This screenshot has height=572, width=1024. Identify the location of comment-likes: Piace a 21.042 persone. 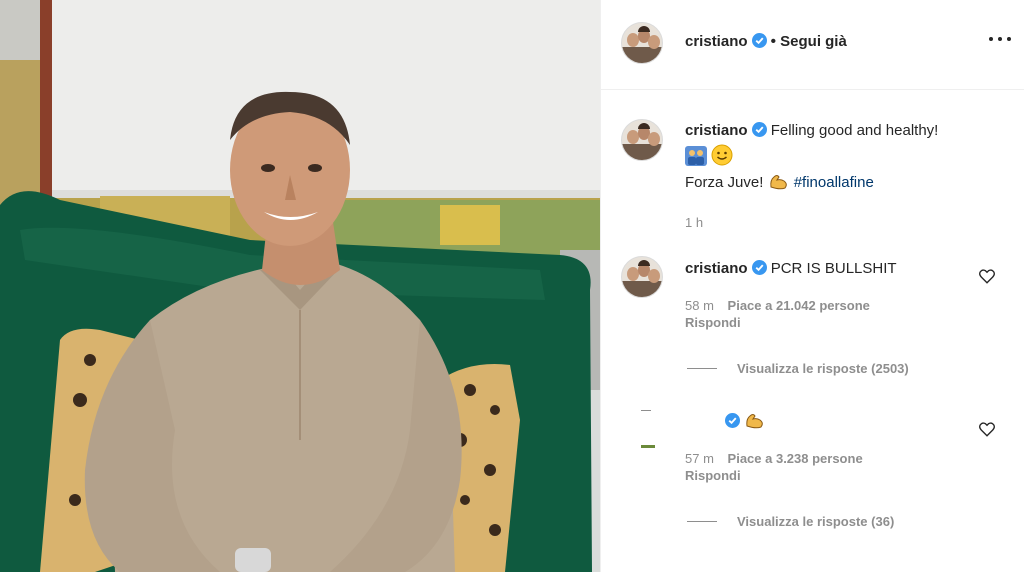
(799, 305).